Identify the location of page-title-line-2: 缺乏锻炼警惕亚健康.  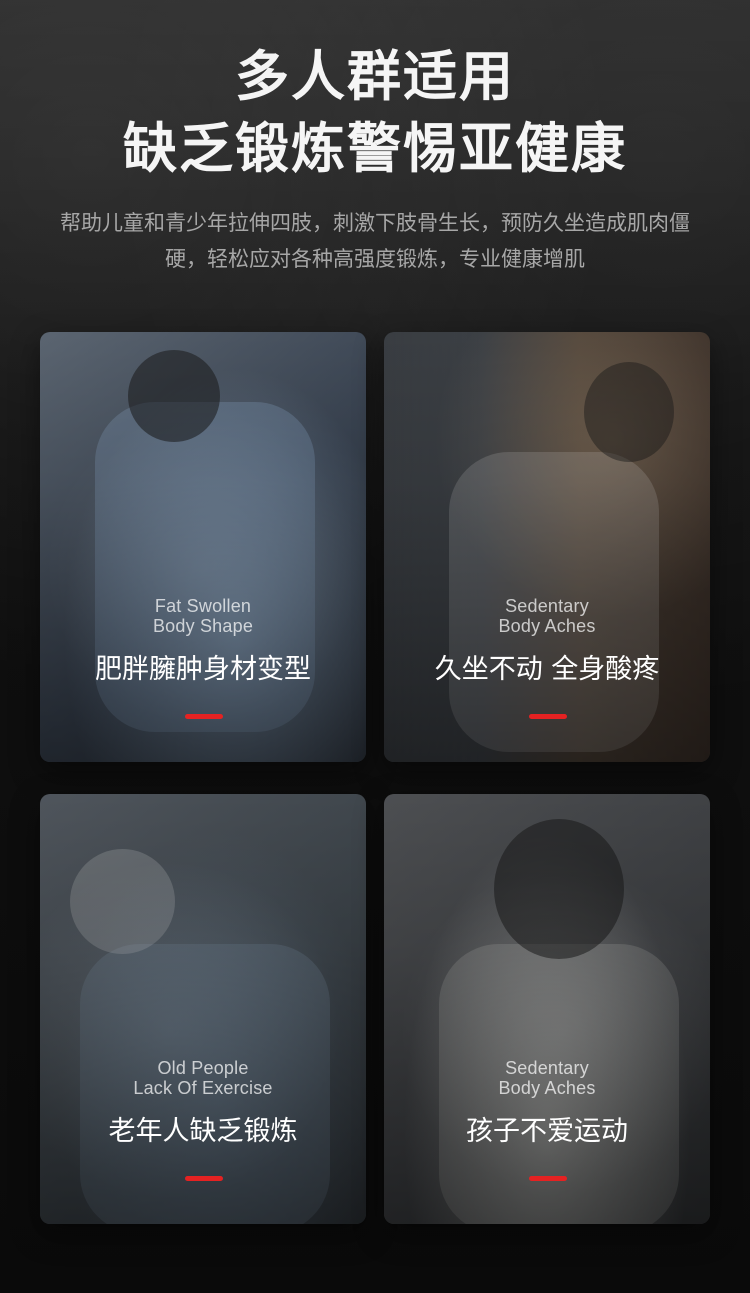
(375, 148).